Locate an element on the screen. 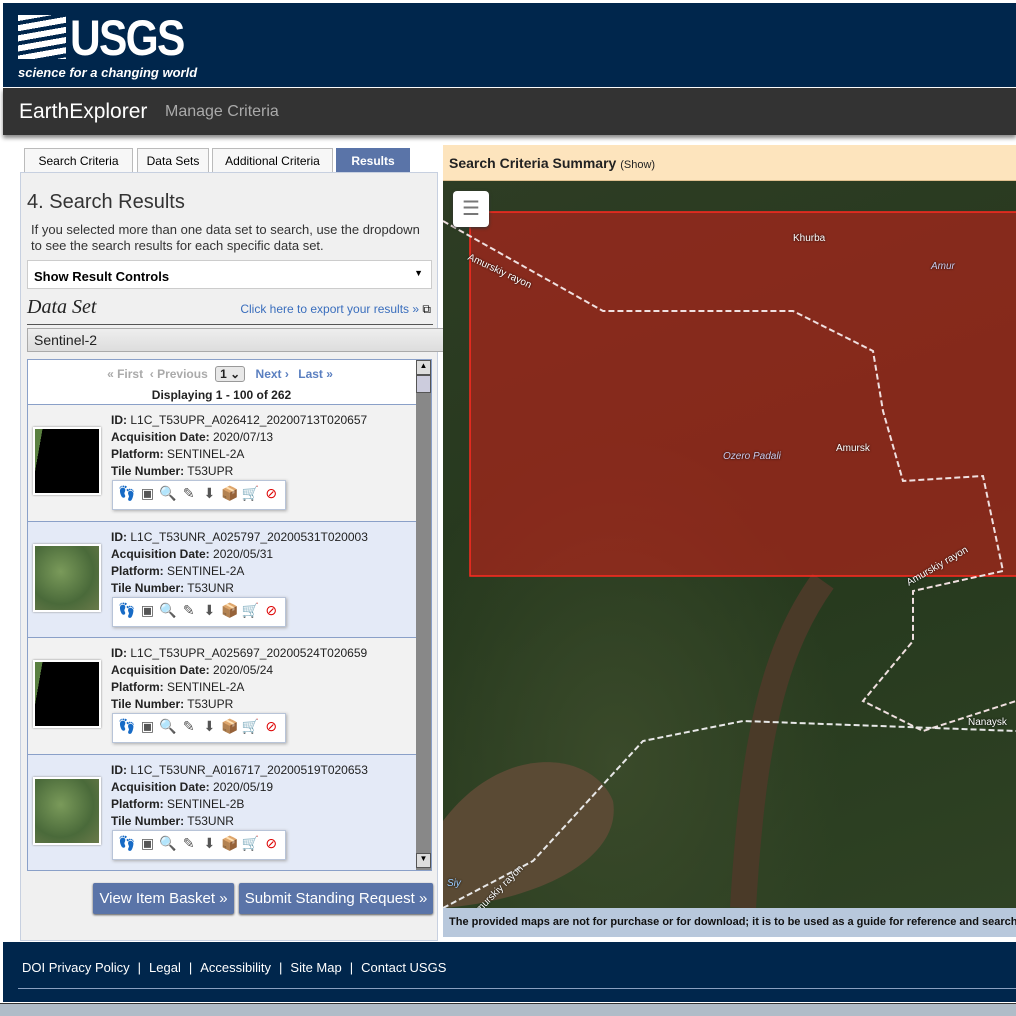 The height and width of the screenshot is (1016, 1016). page-select: 1 ⌄ is located at coordinates (230, 374).